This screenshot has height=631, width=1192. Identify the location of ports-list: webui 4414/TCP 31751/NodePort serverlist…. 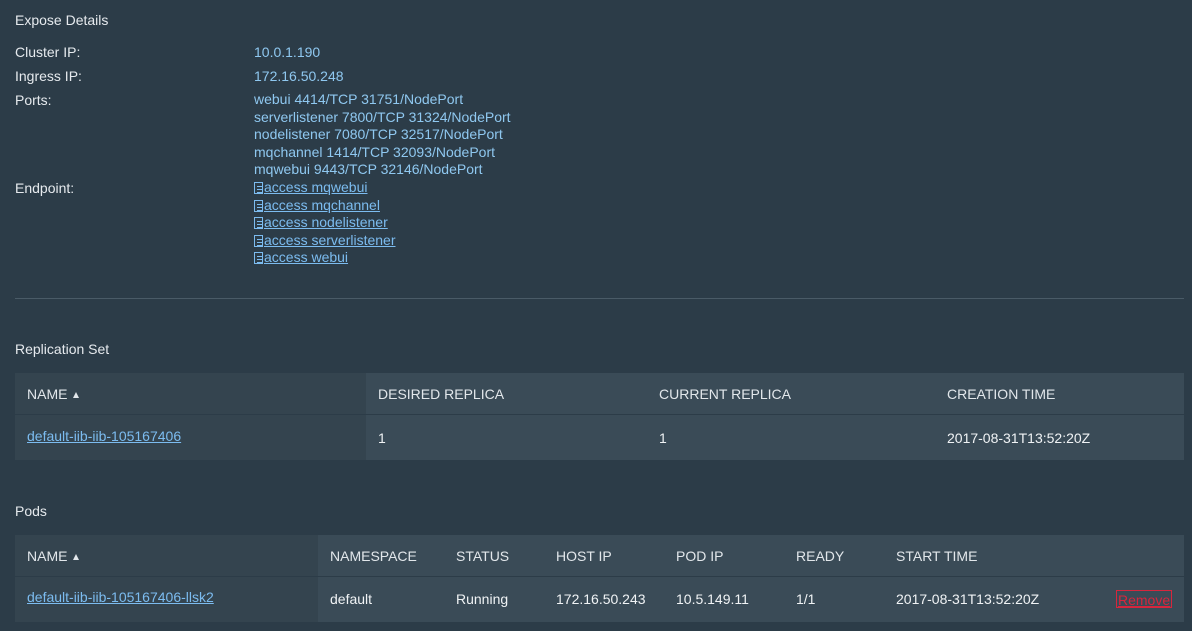
(382, 135).